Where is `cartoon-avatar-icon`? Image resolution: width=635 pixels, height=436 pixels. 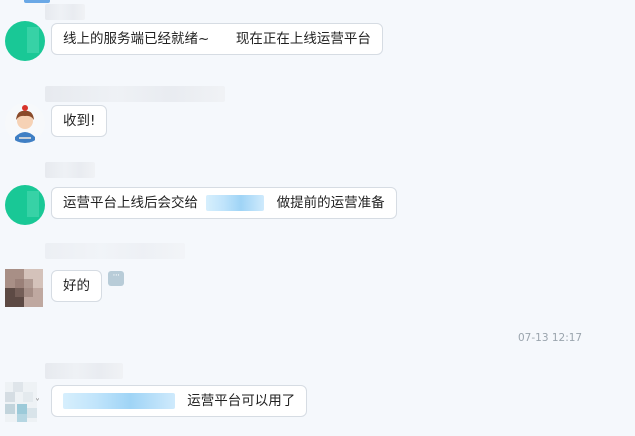 cartoon-avatar-icon is located at coordinates (25, 123).